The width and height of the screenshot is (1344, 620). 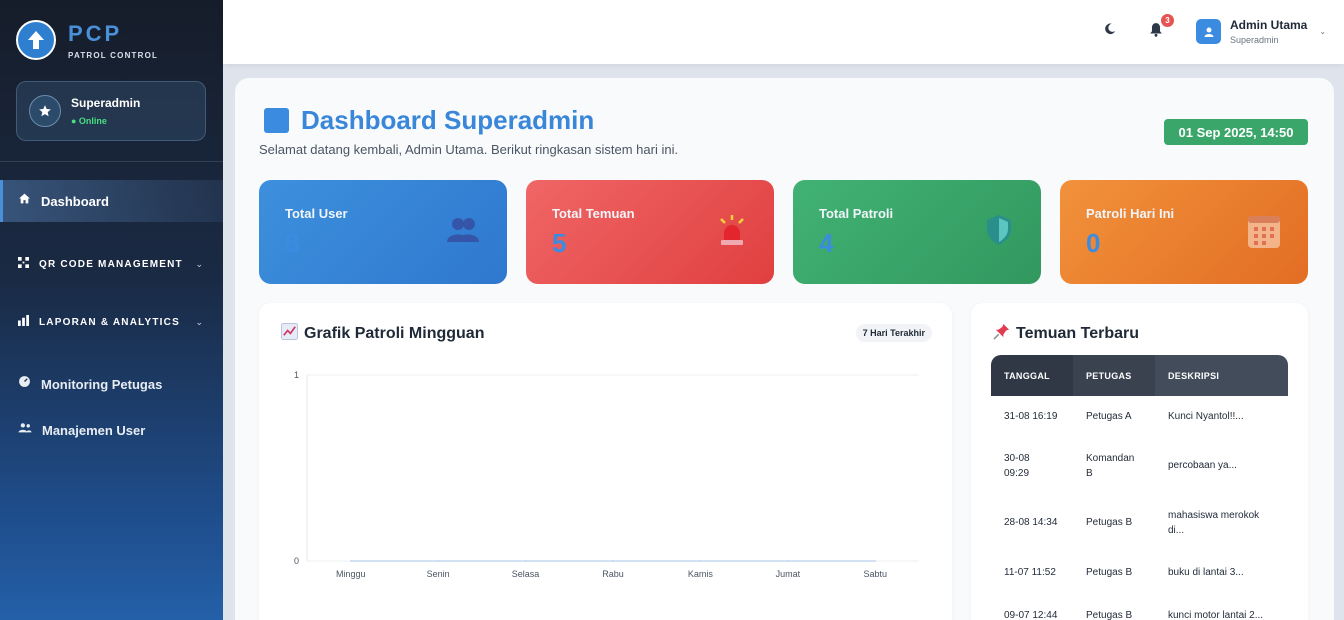 I want to click on brand: PCP PATROL CONTROL, so click(x=87, y=40).